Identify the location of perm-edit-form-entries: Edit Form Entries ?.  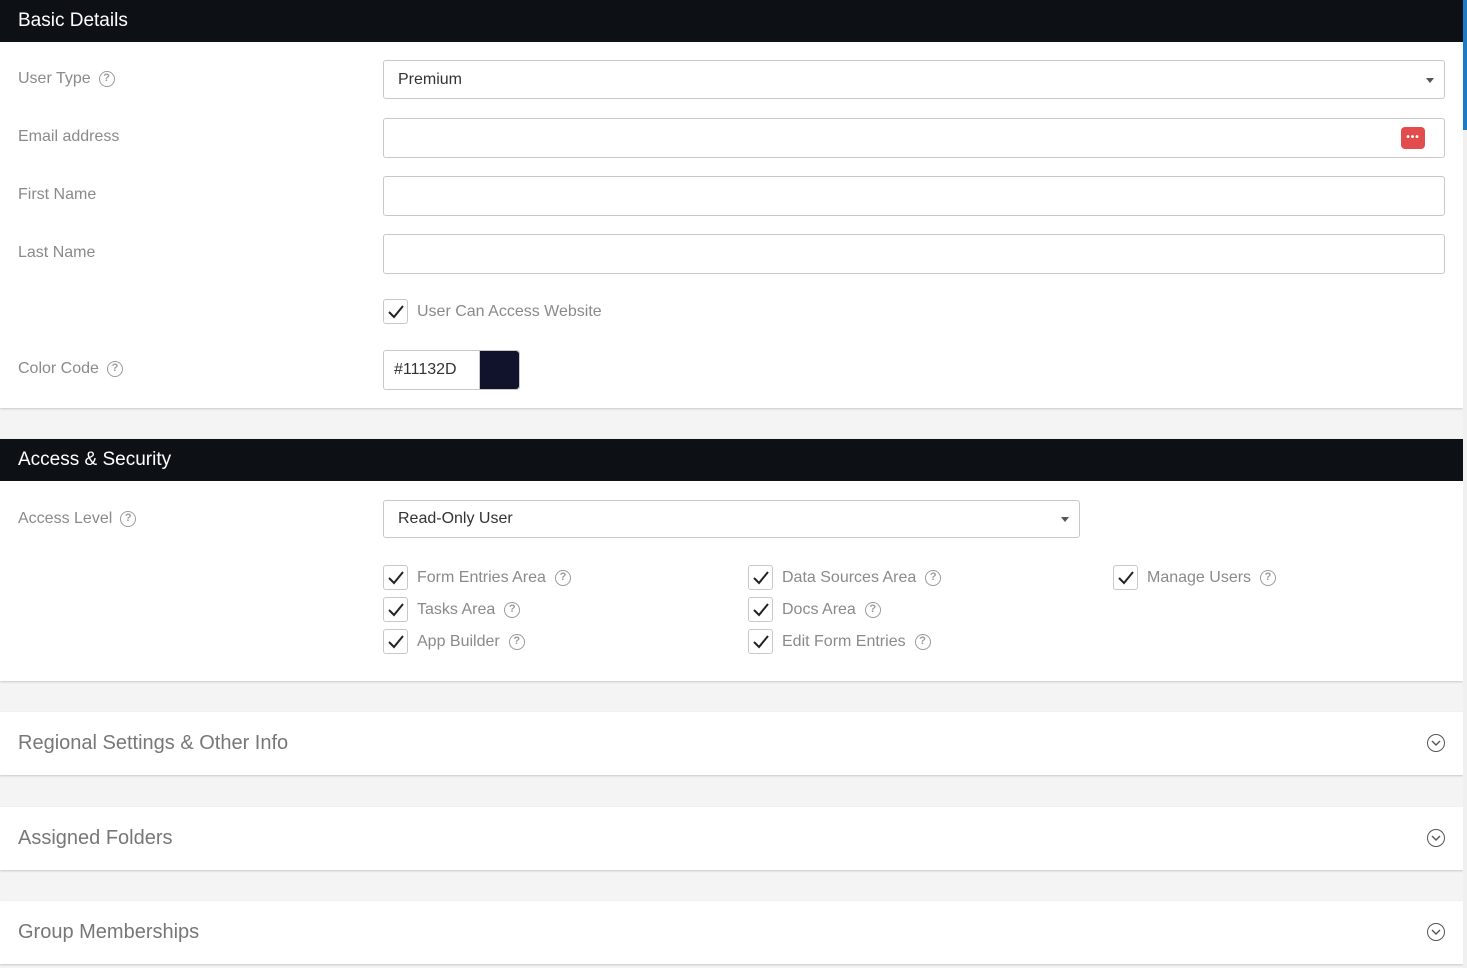
(839, 641).